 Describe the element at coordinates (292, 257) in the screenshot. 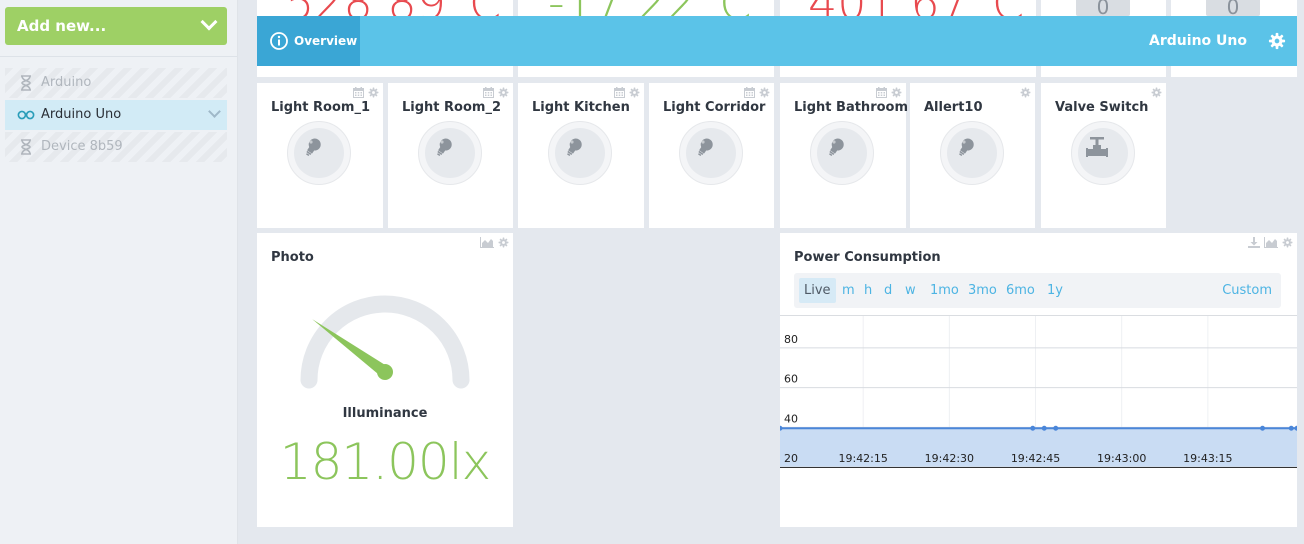

I see `widget-title: Photo` at that location.